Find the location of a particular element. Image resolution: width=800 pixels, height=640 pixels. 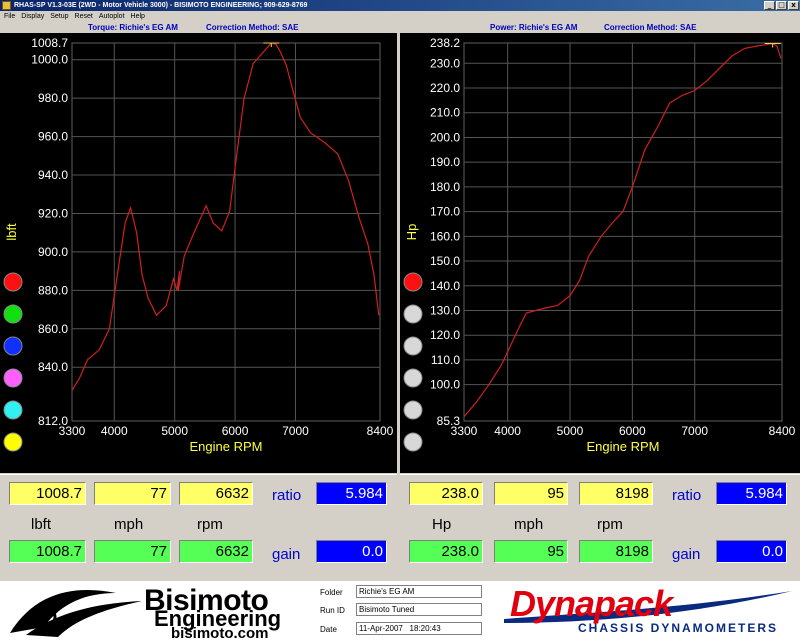

power-ratio-value: 5.984 is located at coordinates (751, 493).